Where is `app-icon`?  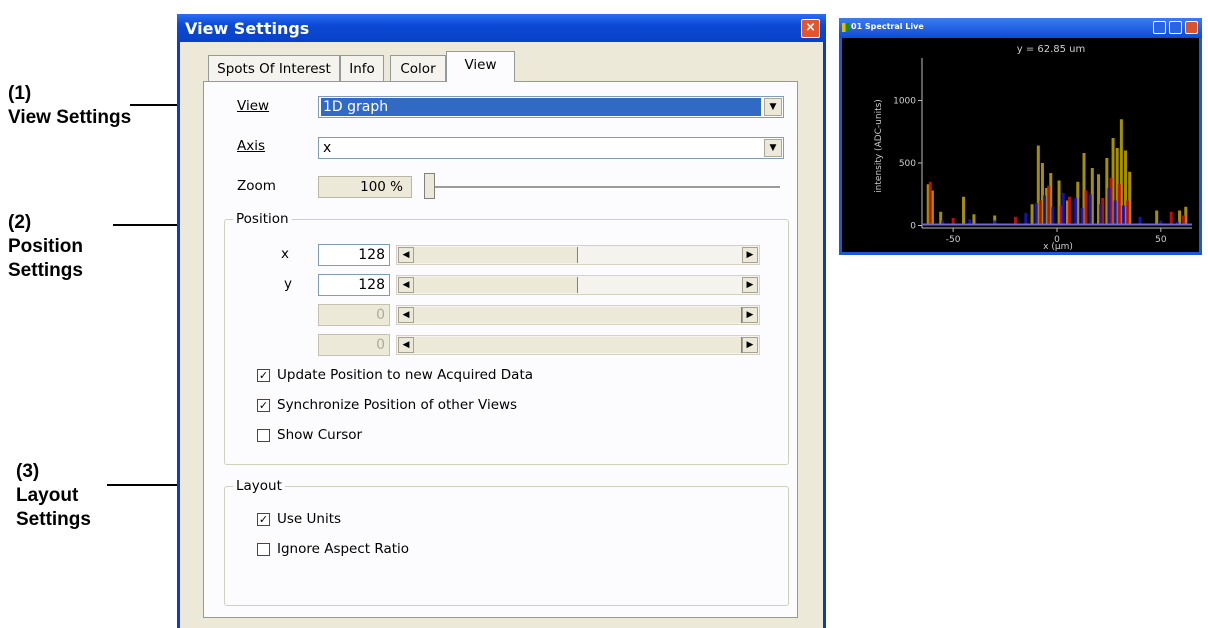
app-icon is located at coordinates (845, 27).